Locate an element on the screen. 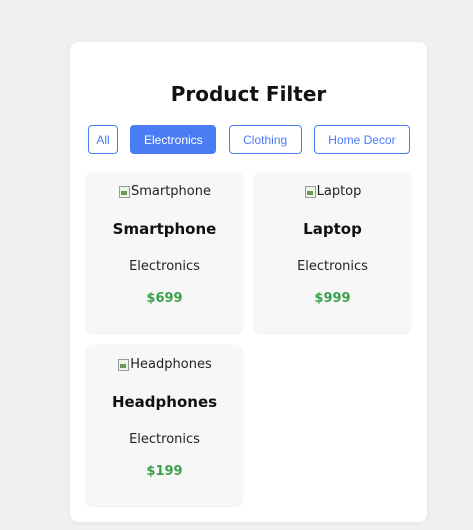  product-image: Headphones is located at coordinates (164, 364).